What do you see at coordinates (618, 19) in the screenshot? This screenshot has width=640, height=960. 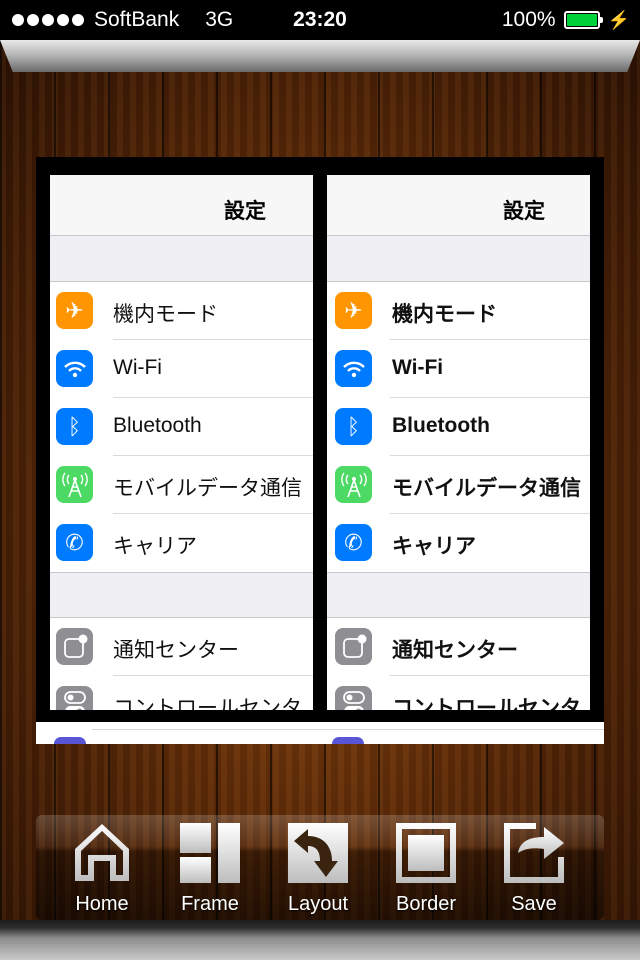 I see `charging-bolt-icon: ⚡` at bounding box center [618, 19].